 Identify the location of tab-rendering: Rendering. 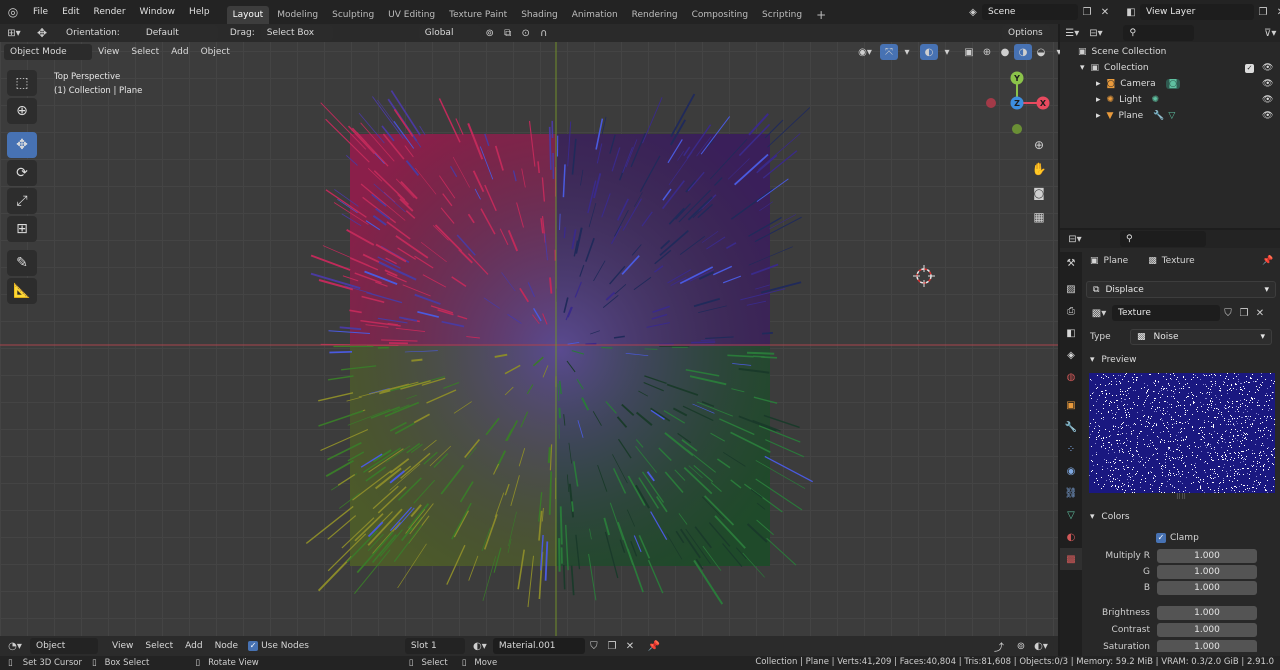
(655, 15).